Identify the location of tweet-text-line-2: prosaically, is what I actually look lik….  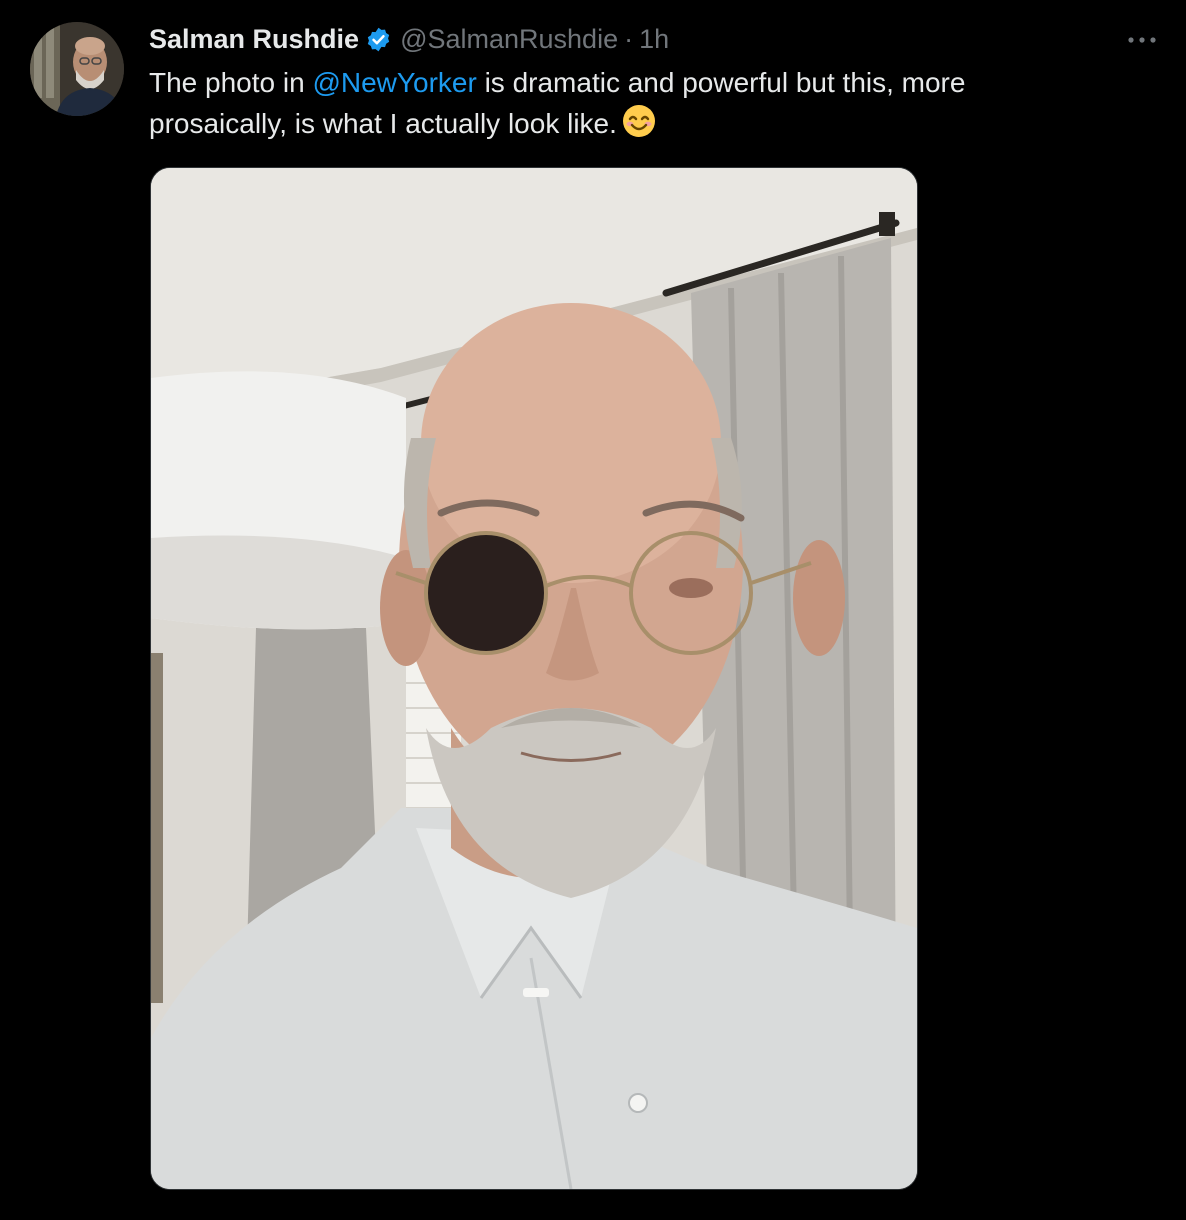
(629, 126).